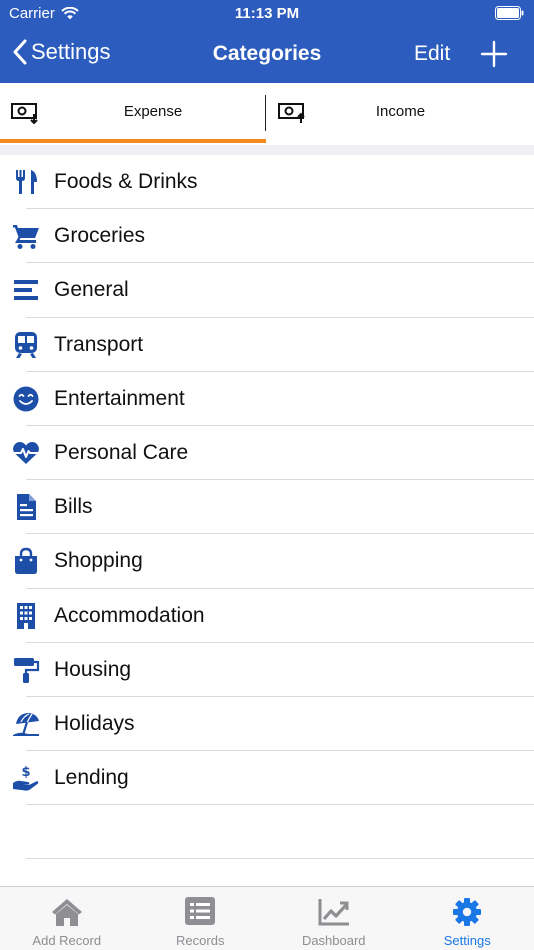  What do you see at coordinates (267, 55) in the screenshot?
I see `navigation-bar: Settings Categories Edit` at bounding box center [267, 55].